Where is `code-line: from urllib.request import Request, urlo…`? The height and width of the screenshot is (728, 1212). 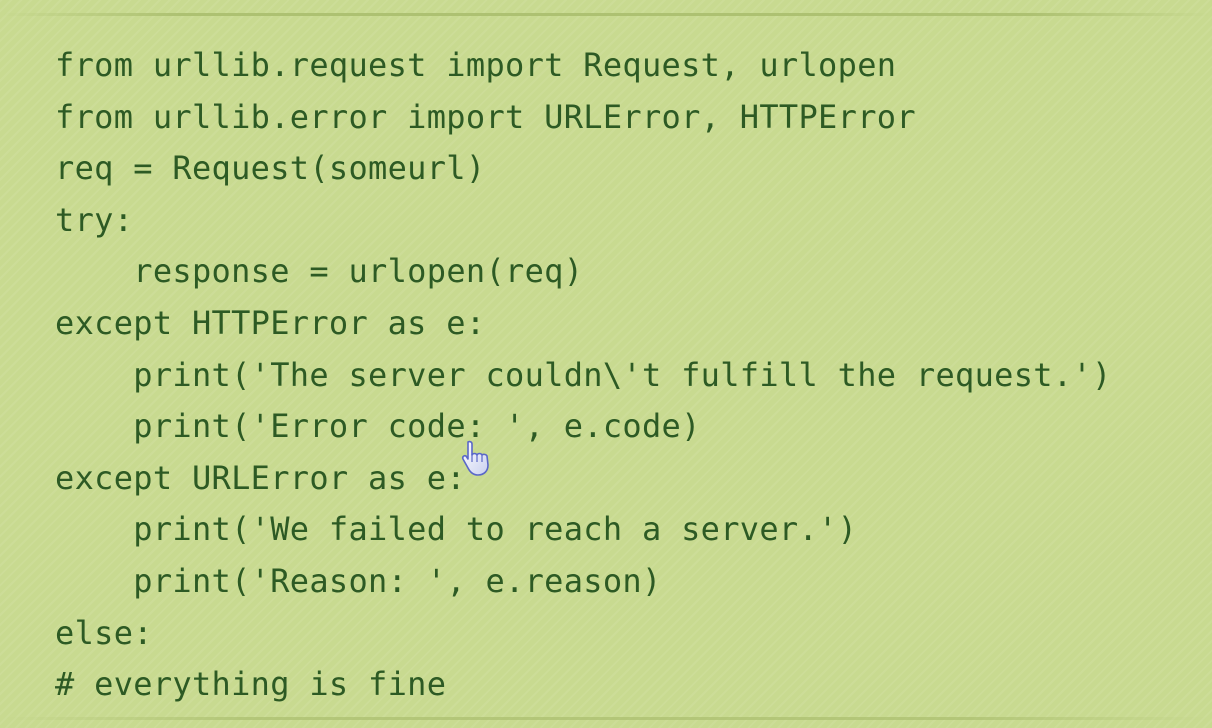 code-line: from urllib.request import Request, urlo… is located at coordinates (583, 66).